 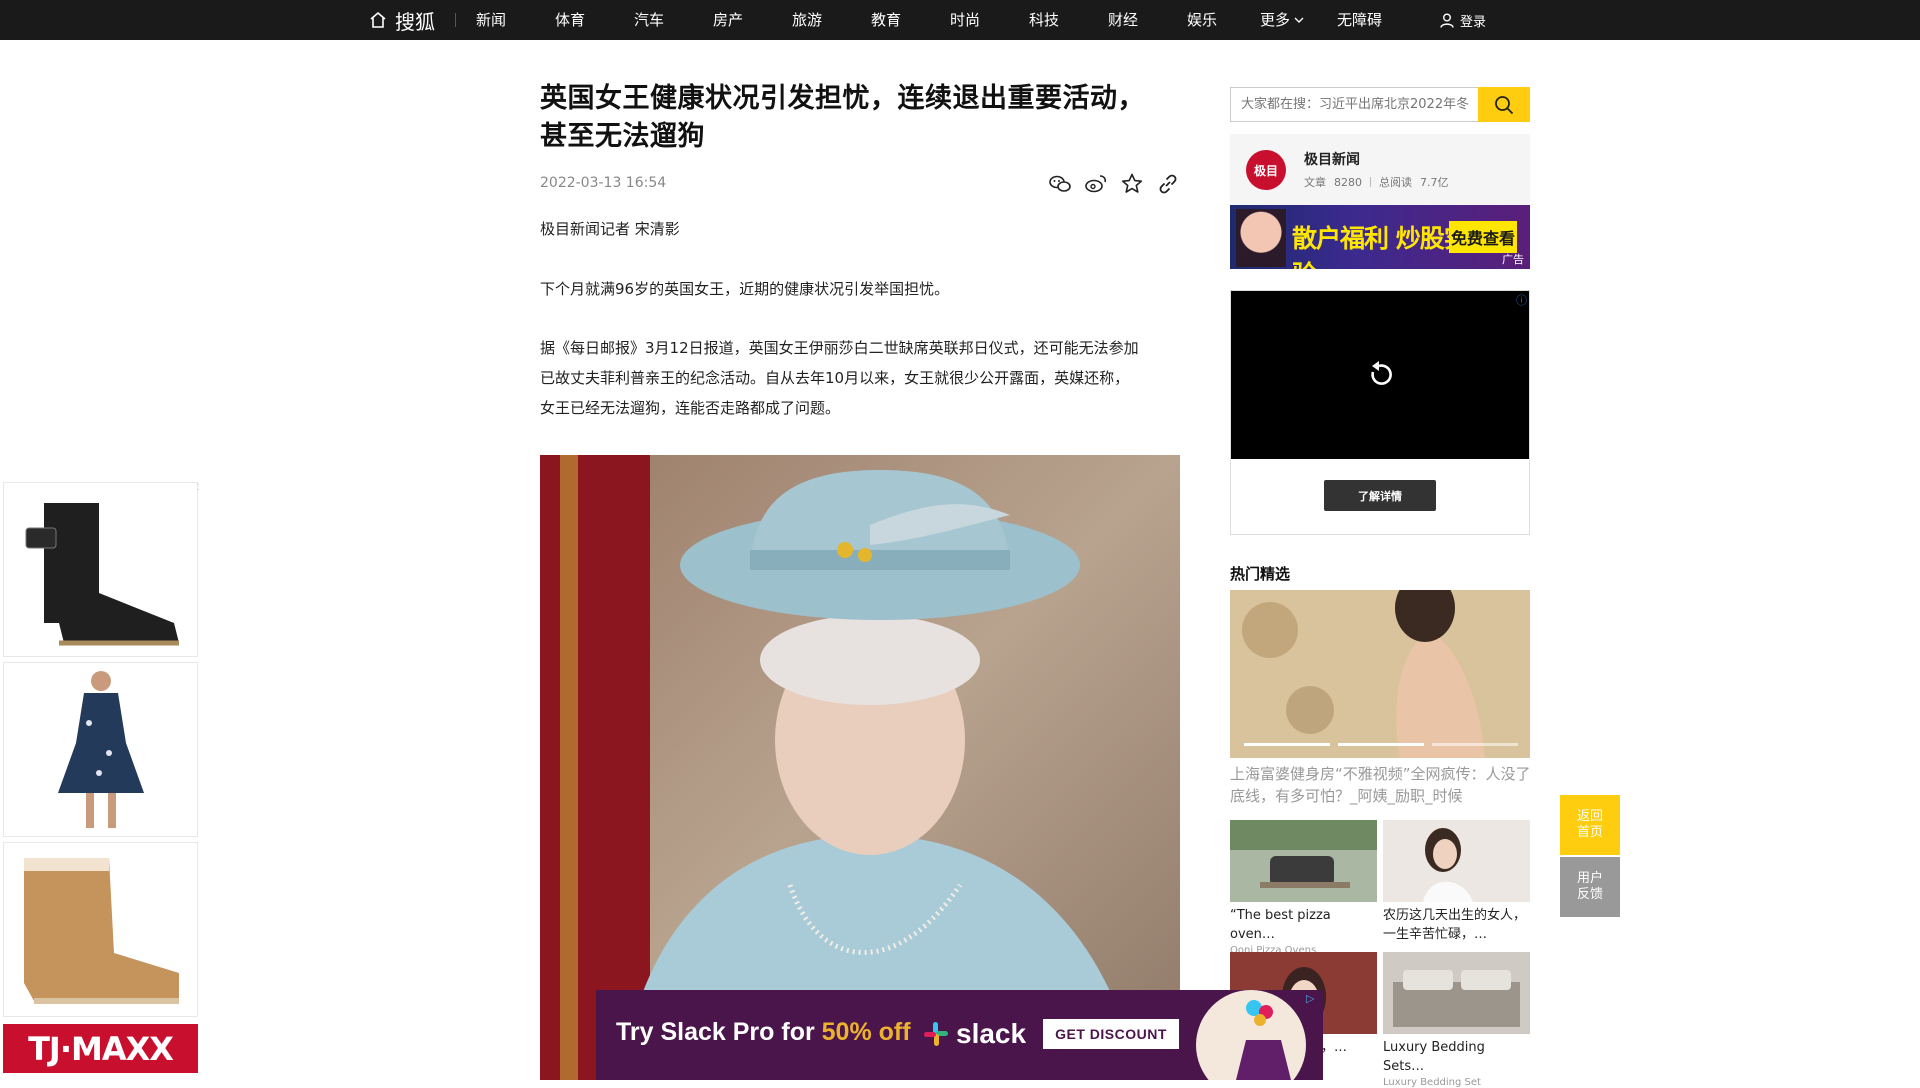 What do you see at coordinates (1380, 495) in the screenshot?
I see `learn-more-button: 了解详情` at bounding box center [1380, 495].